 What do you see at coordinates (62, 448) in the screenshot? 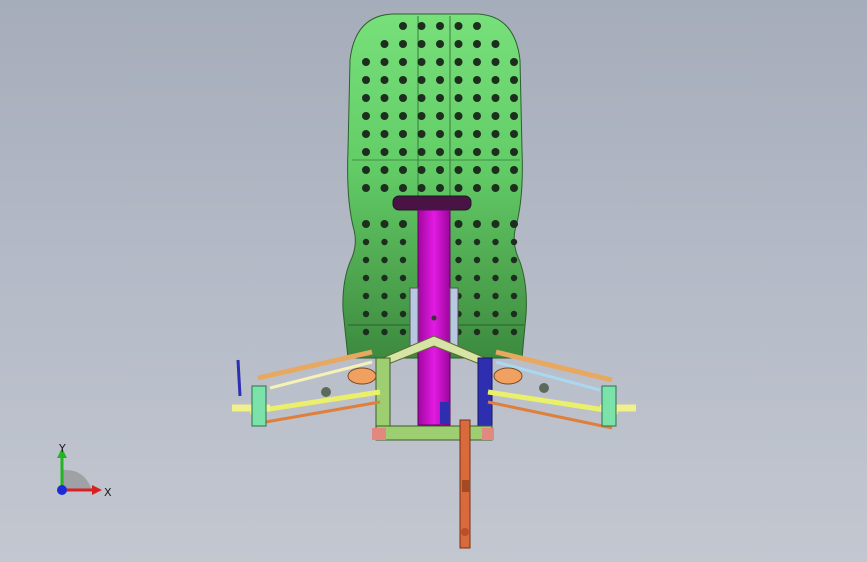
I see `y-axis-label: Y` at bounding box center [62, 448].